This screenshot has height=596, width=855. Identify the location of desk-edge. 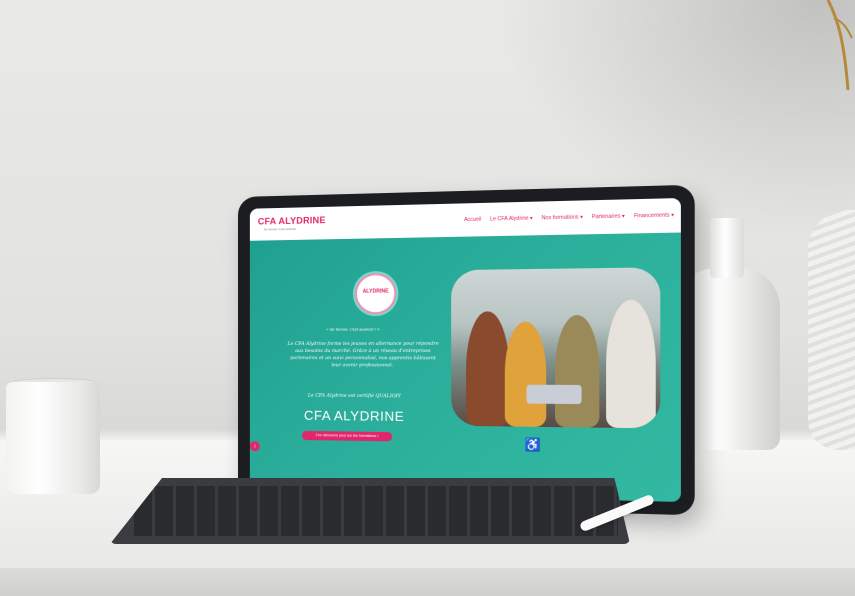
(427, 582).